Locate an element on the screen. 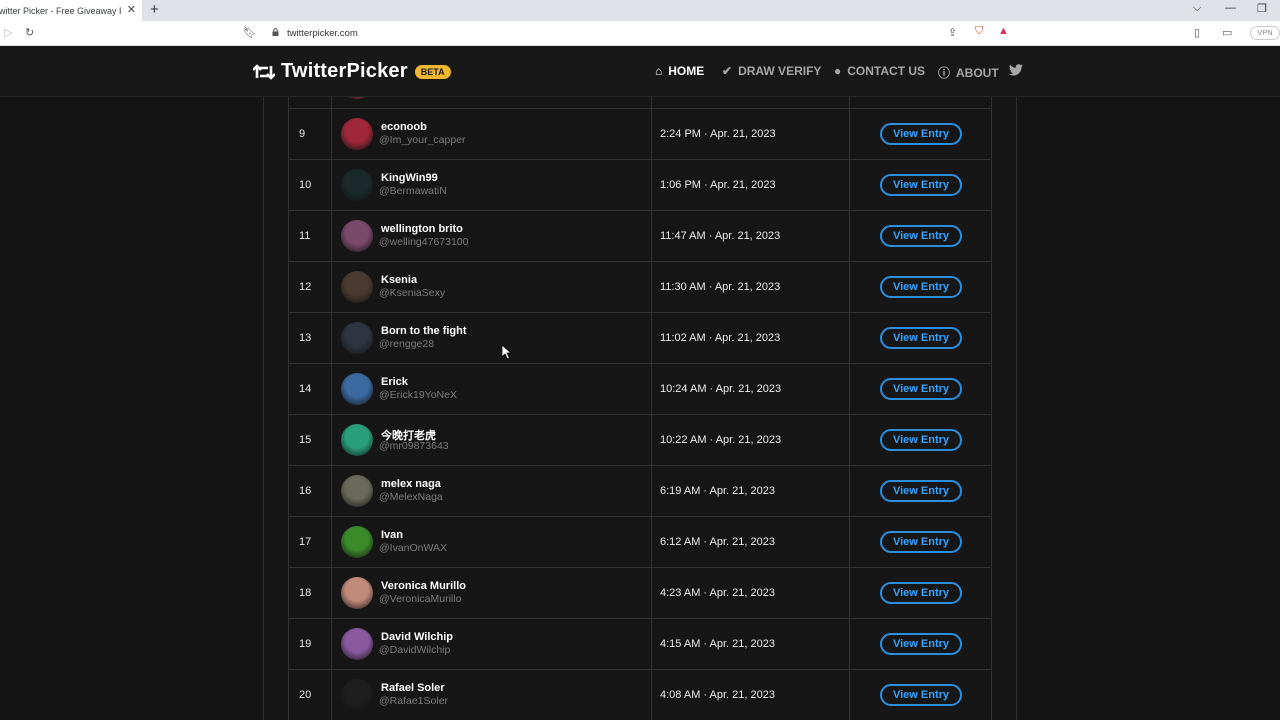  chat-bubble-icon: ● is located at coordinates (838, 71).